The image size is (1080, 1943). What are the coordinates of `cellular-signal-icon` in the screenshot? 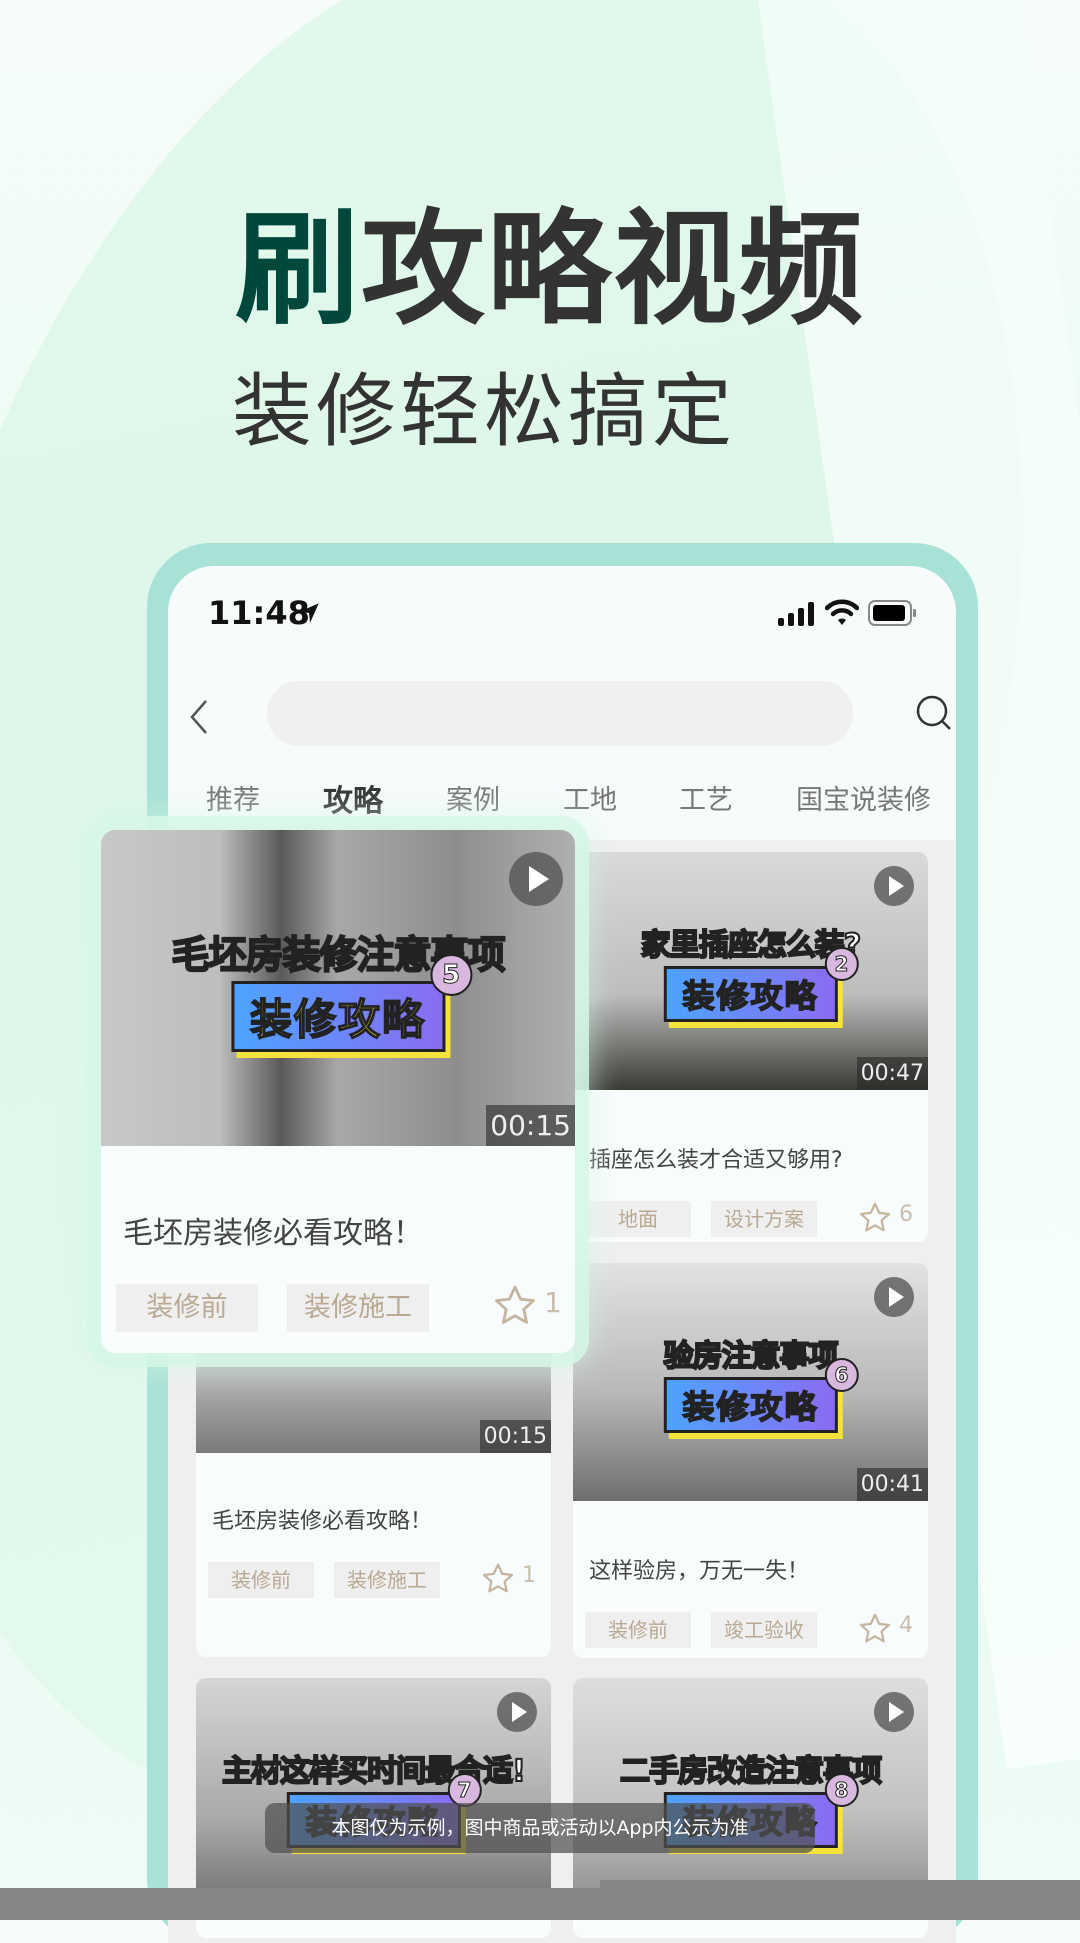 It's located at (796, 614).